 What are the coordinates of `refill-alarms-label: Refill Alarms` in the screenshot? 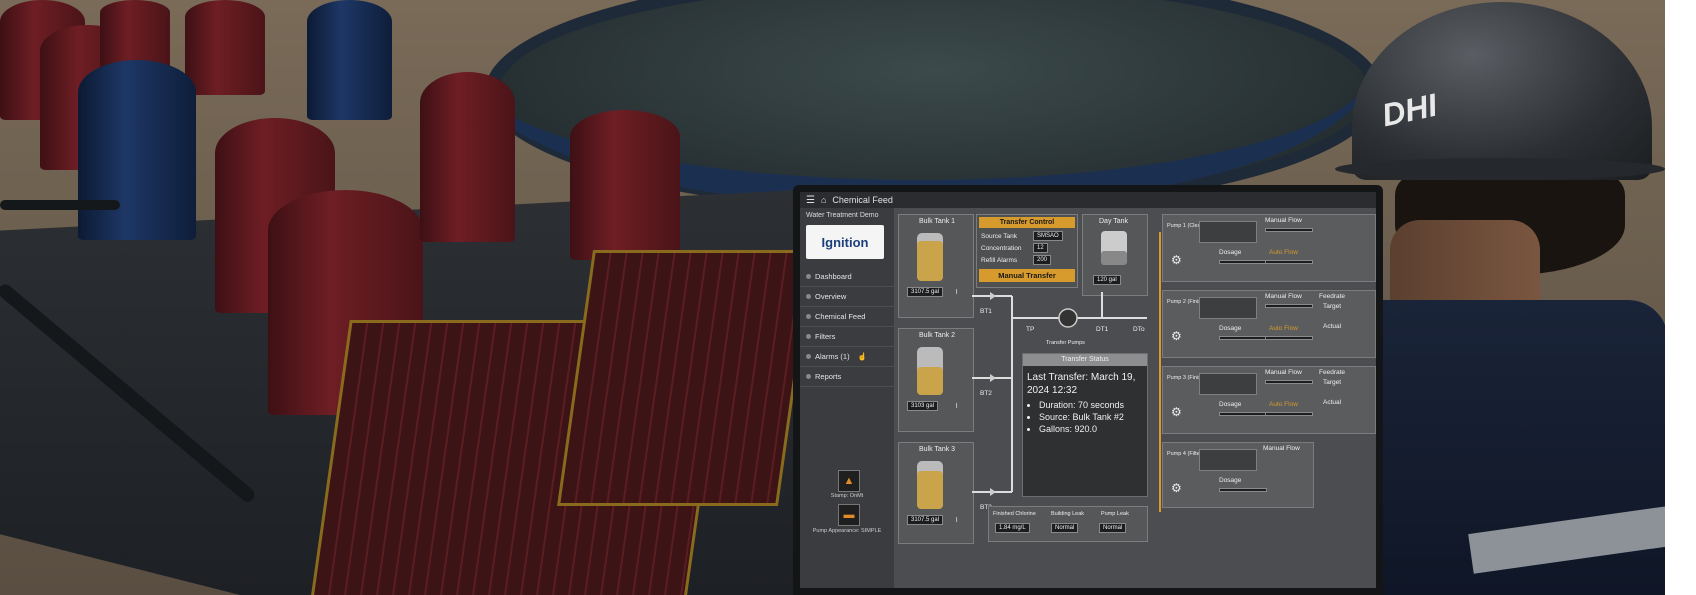 It's located at (999, 260).